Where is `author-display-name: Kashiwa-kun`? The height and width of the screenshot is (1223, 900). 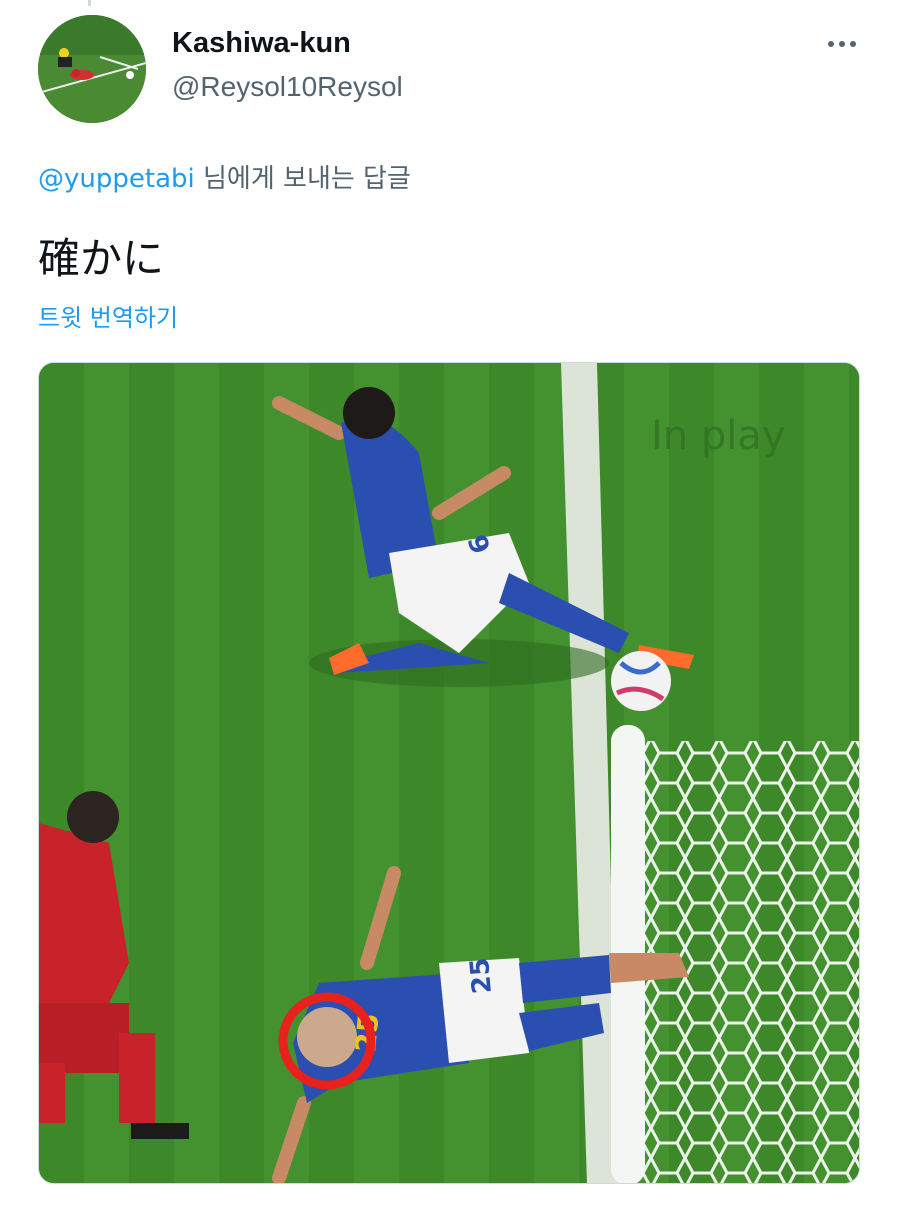
author-display-name: Kashiwa-kun is located at coordinates (287, 43).